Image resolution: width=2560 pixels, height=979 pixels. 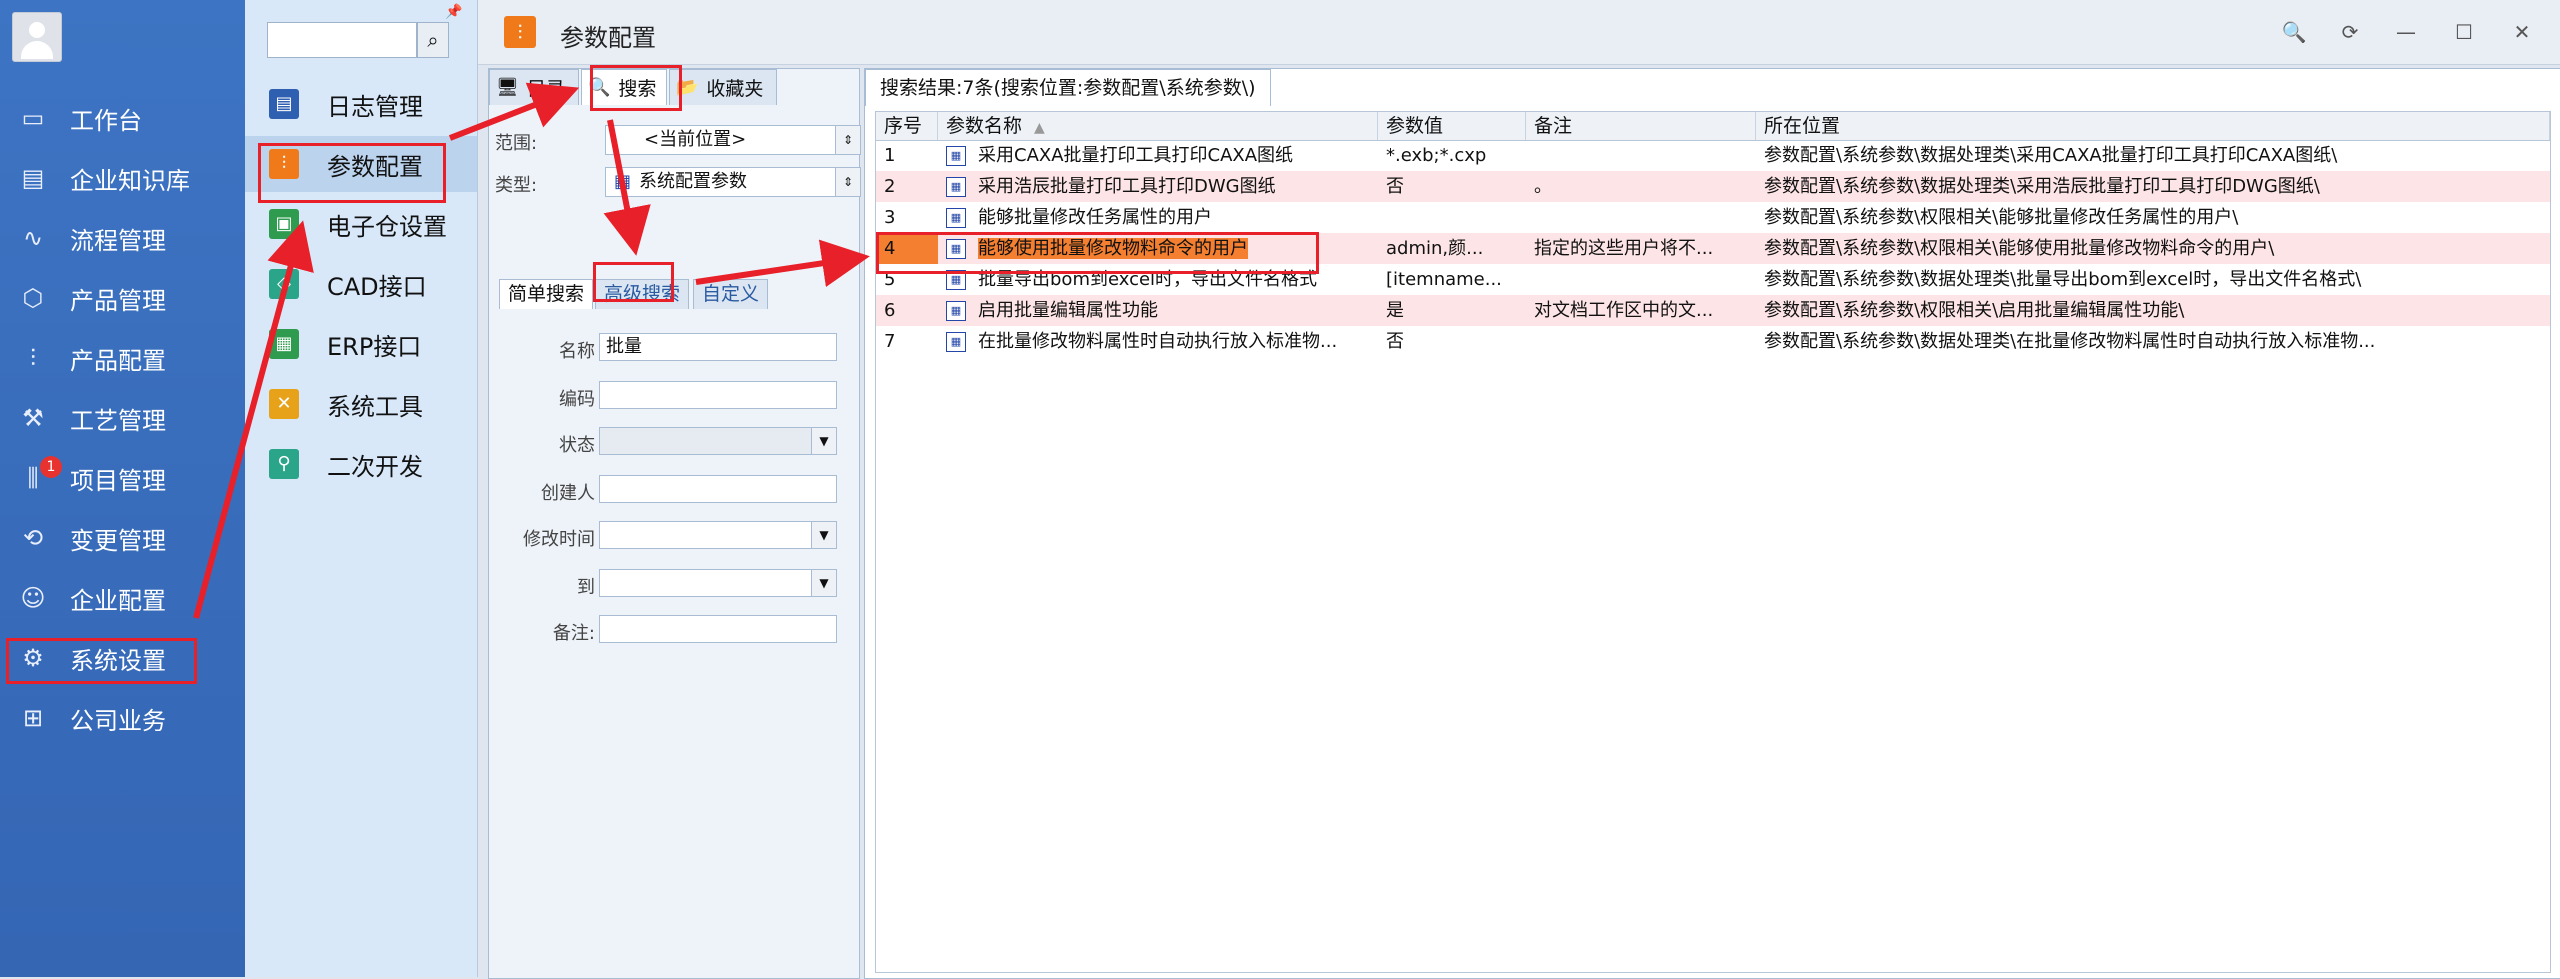 I want to click on cell-name: ▦ 启用批量编辑属性功能, so click(x=1158, y=310).